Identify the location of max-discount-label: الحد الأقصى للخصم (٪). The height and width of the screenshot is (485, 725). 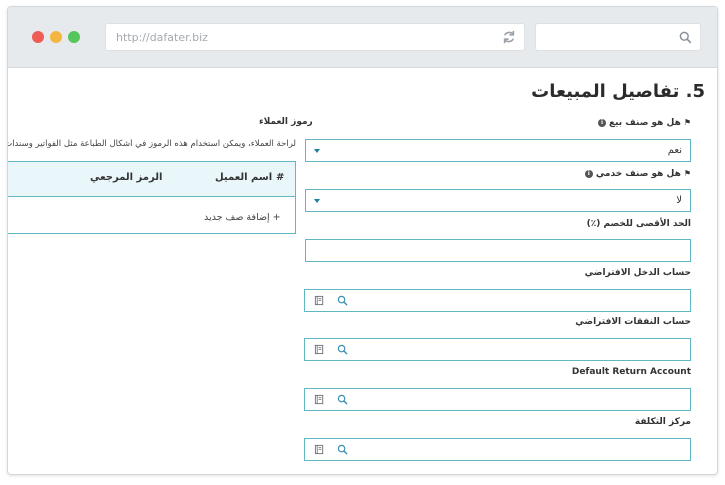
(638, 224).